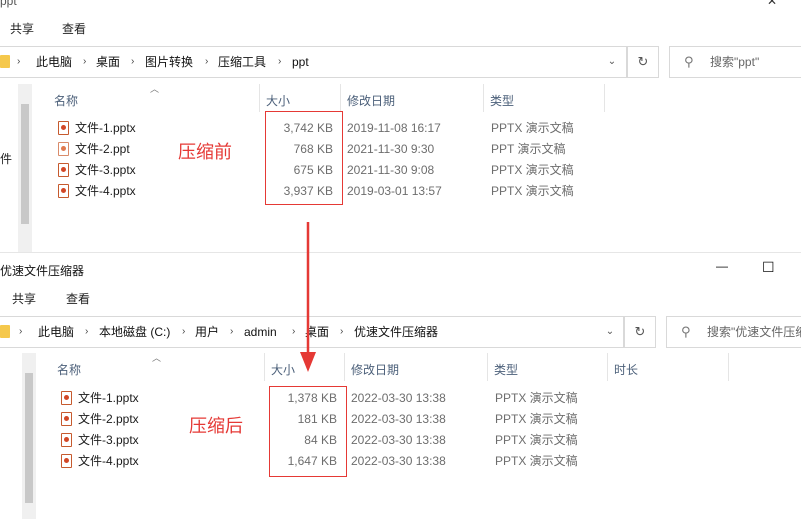  I want to click on compression-arrow, so click(308, 297).